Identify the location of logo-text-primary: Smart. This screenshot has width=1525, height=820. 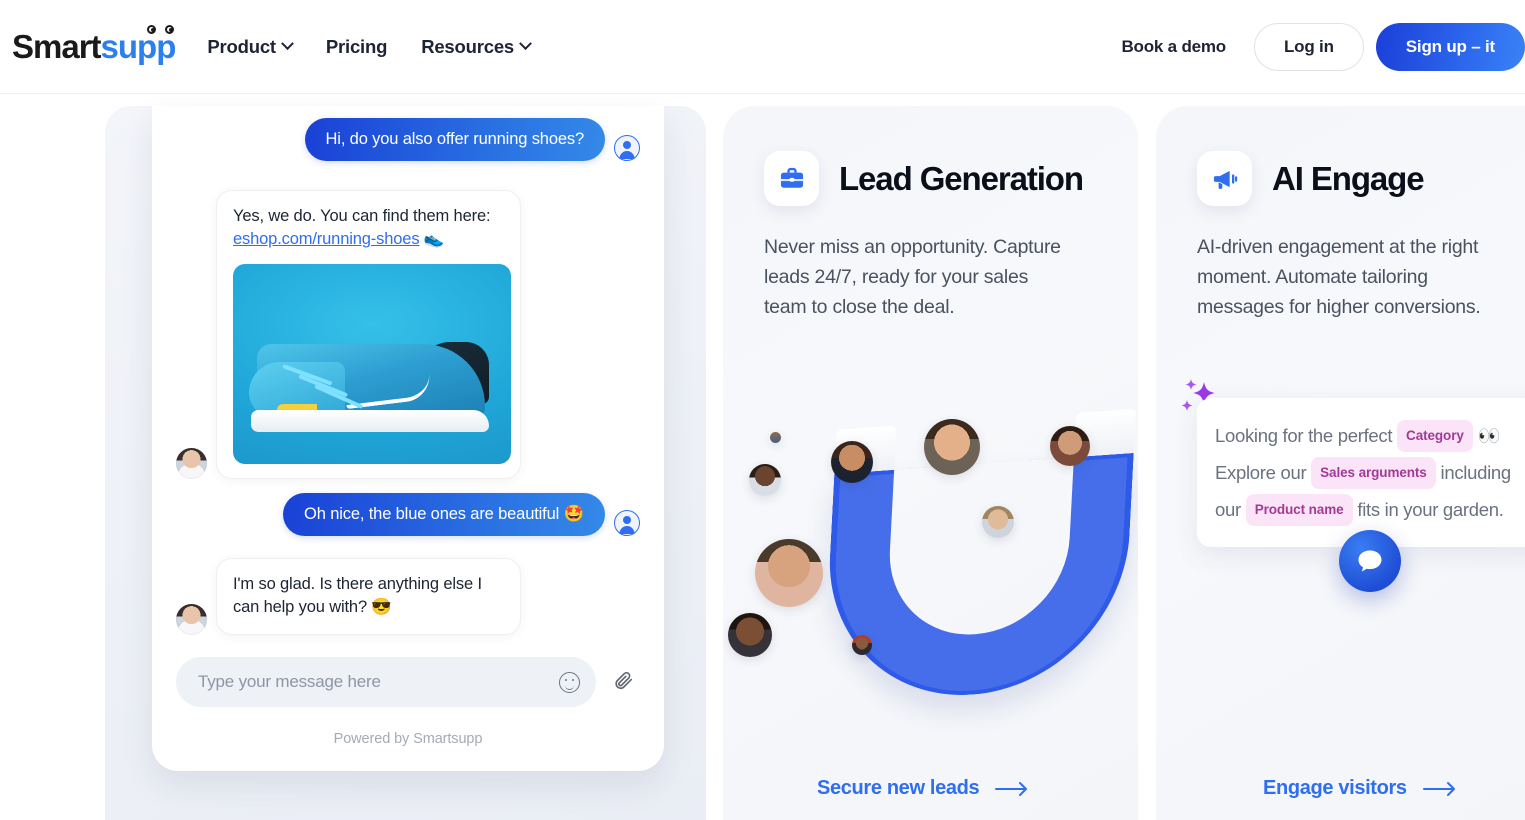
(57, 46).